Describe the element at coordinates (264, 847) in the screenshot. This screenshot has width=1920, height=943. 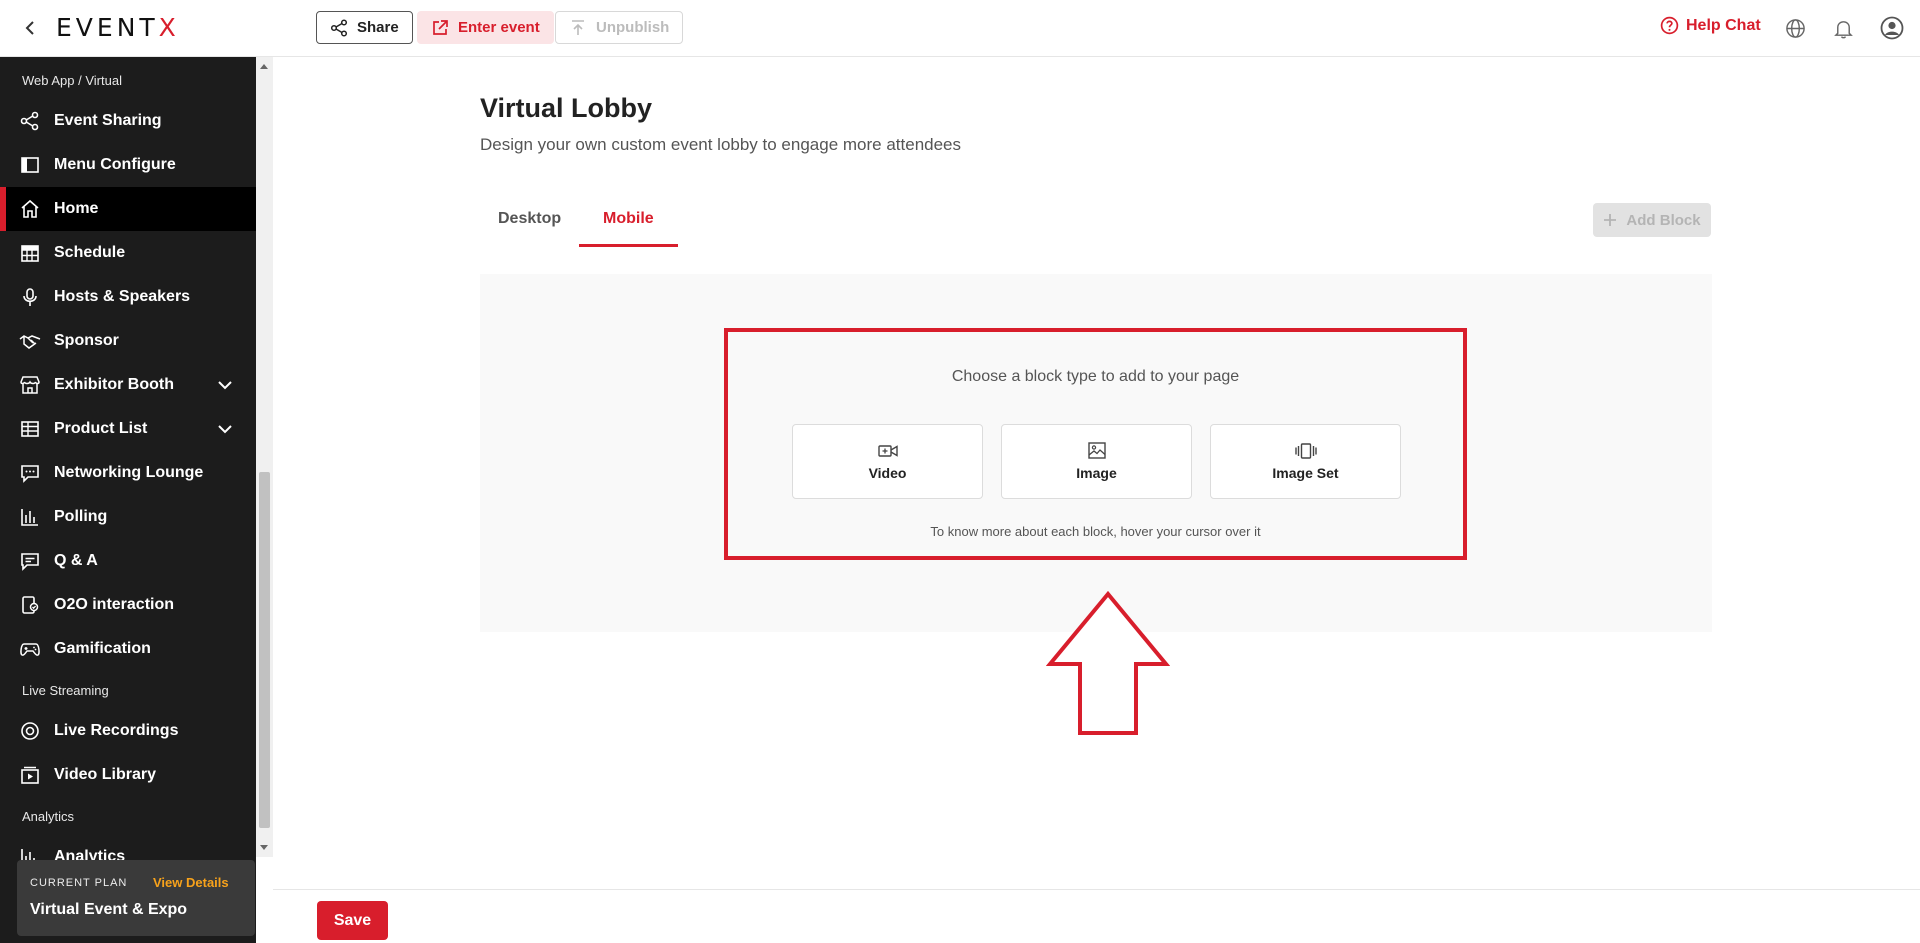
I see `scroll-down-arrow-icon` at that location.